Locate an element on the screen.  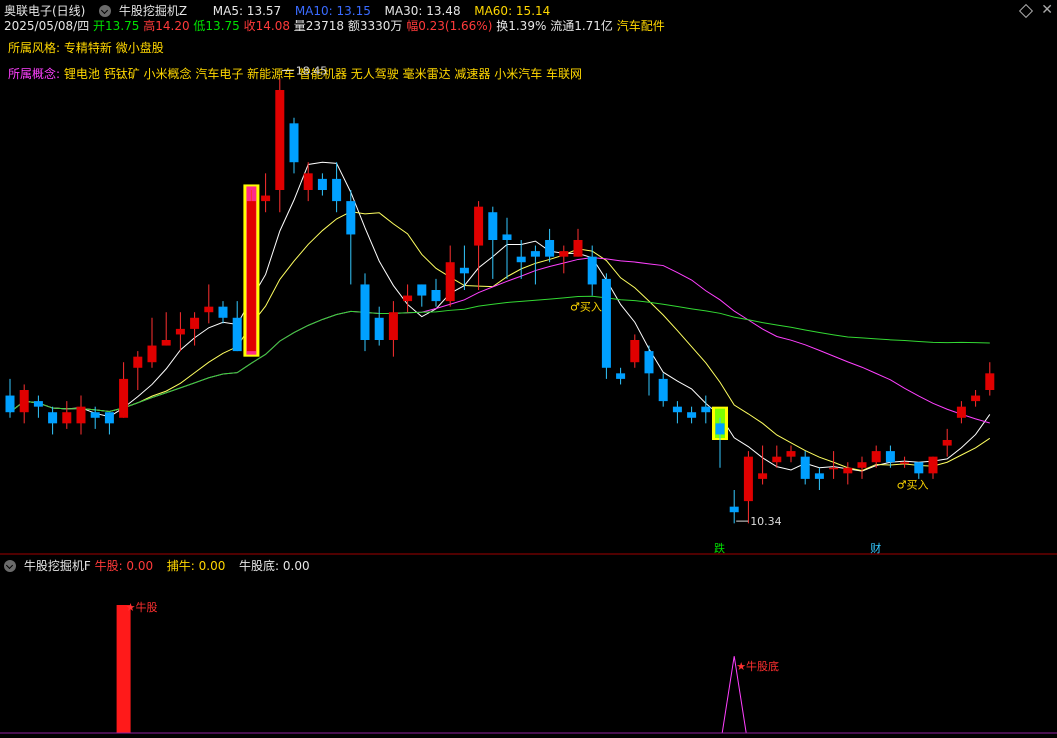
diamond-icon is located at coordinates (1026, 11).